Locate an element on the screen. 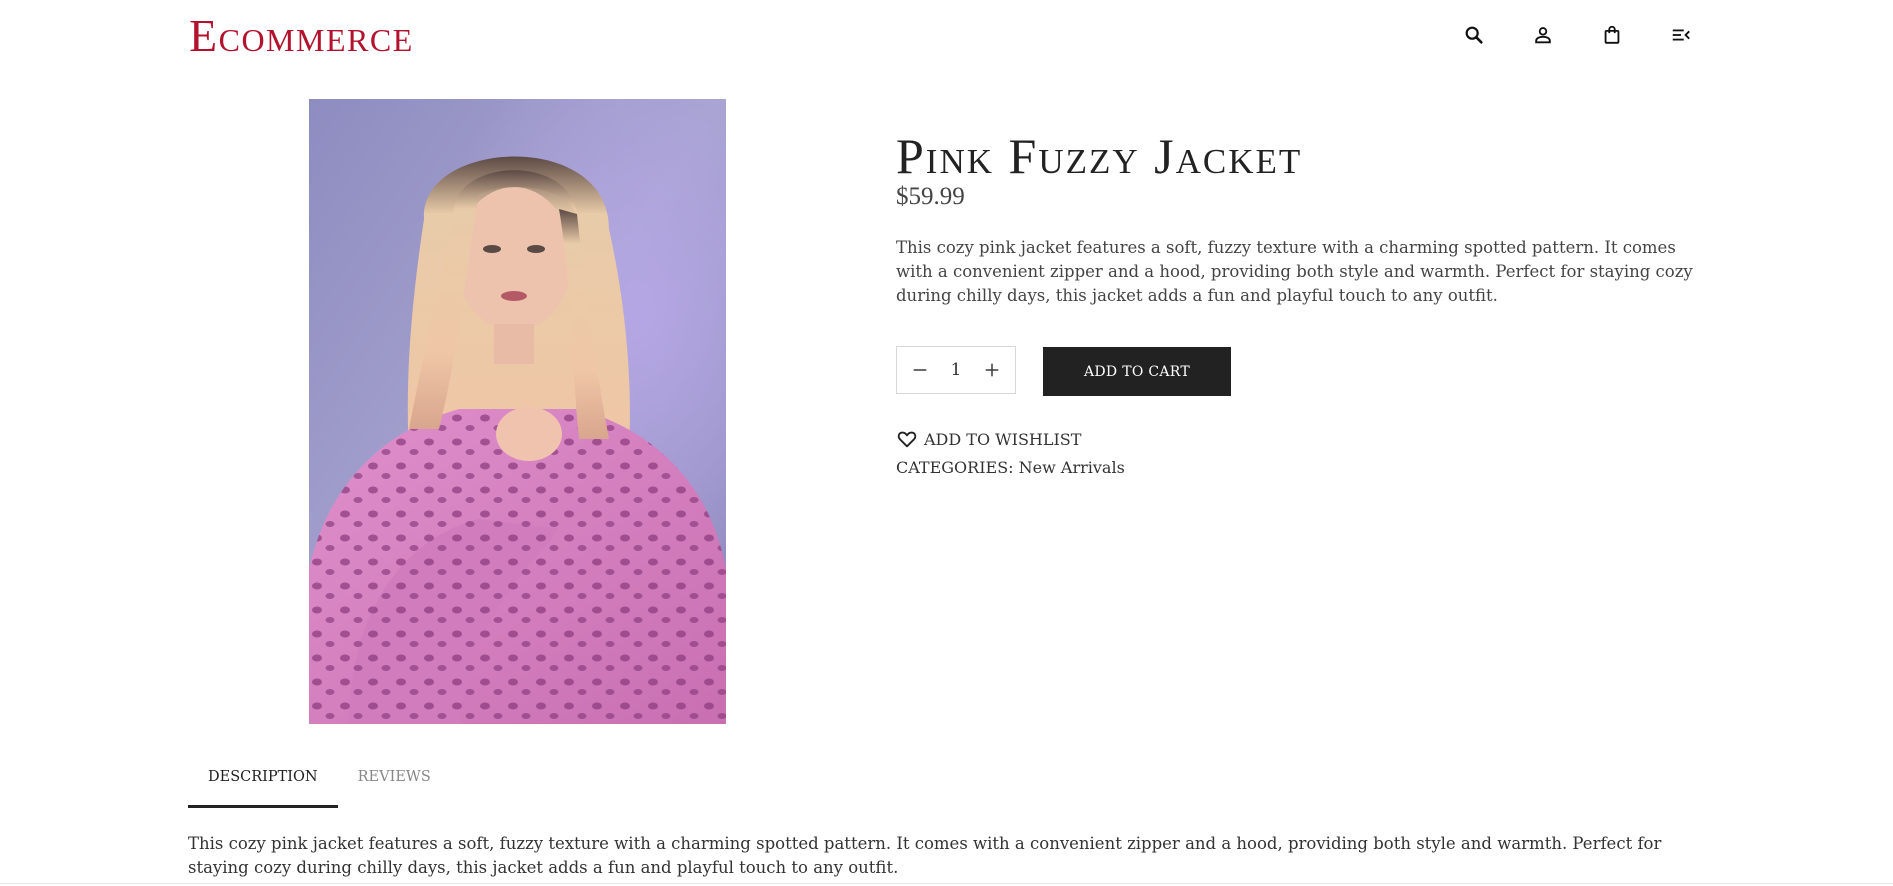 The width and height of the screenshot is (1893, 886). site-logo: Ecommerce is located at coordinates (301, 36).